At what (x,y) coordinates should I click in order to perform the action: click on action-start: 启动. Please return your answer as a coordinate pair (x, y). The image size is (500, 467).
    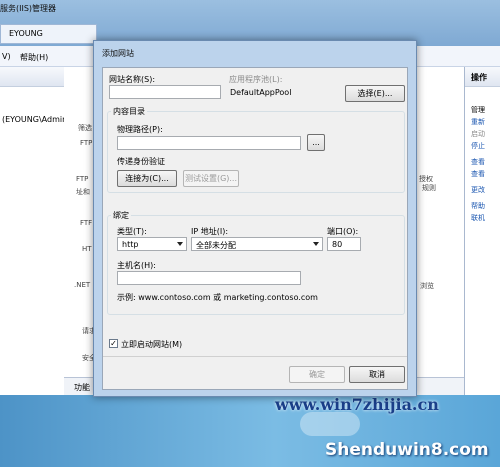
    Looking at the image, I should click on (478, 134).